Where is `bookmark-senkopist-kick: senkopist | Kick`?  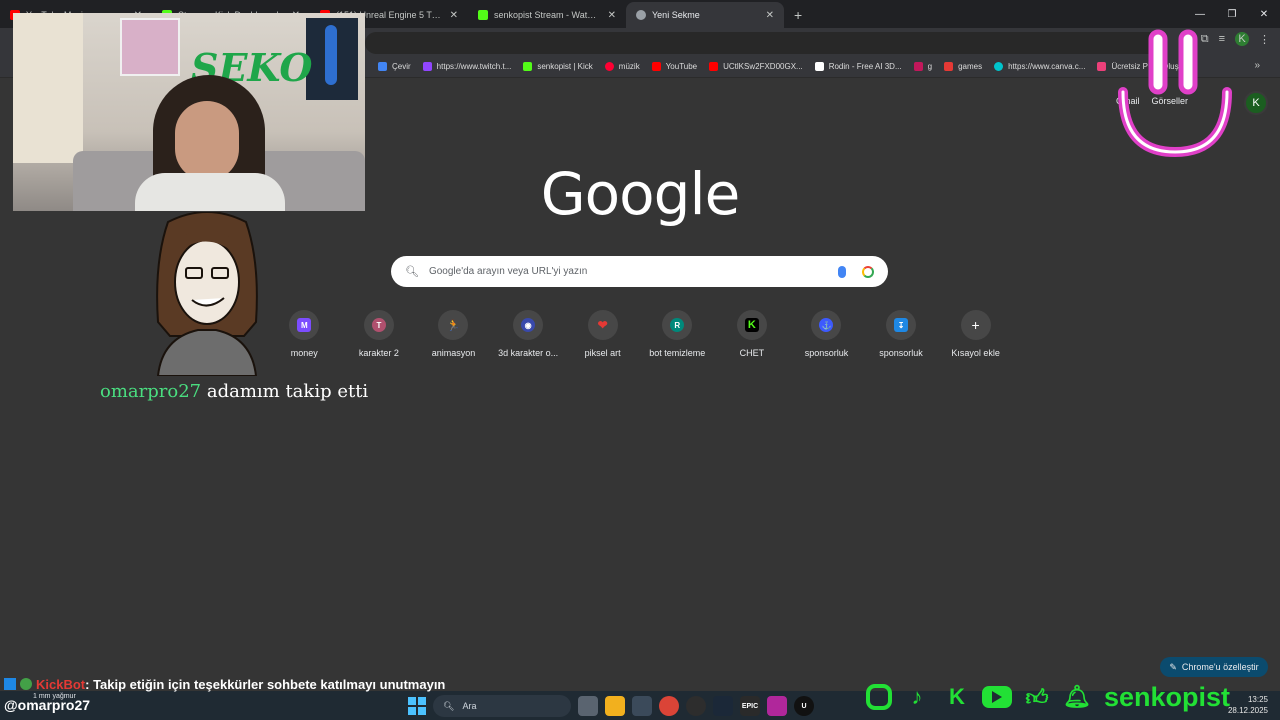
bookmark-senkopist-kick: senkopist | Kick is located at coordinates (558, 66).